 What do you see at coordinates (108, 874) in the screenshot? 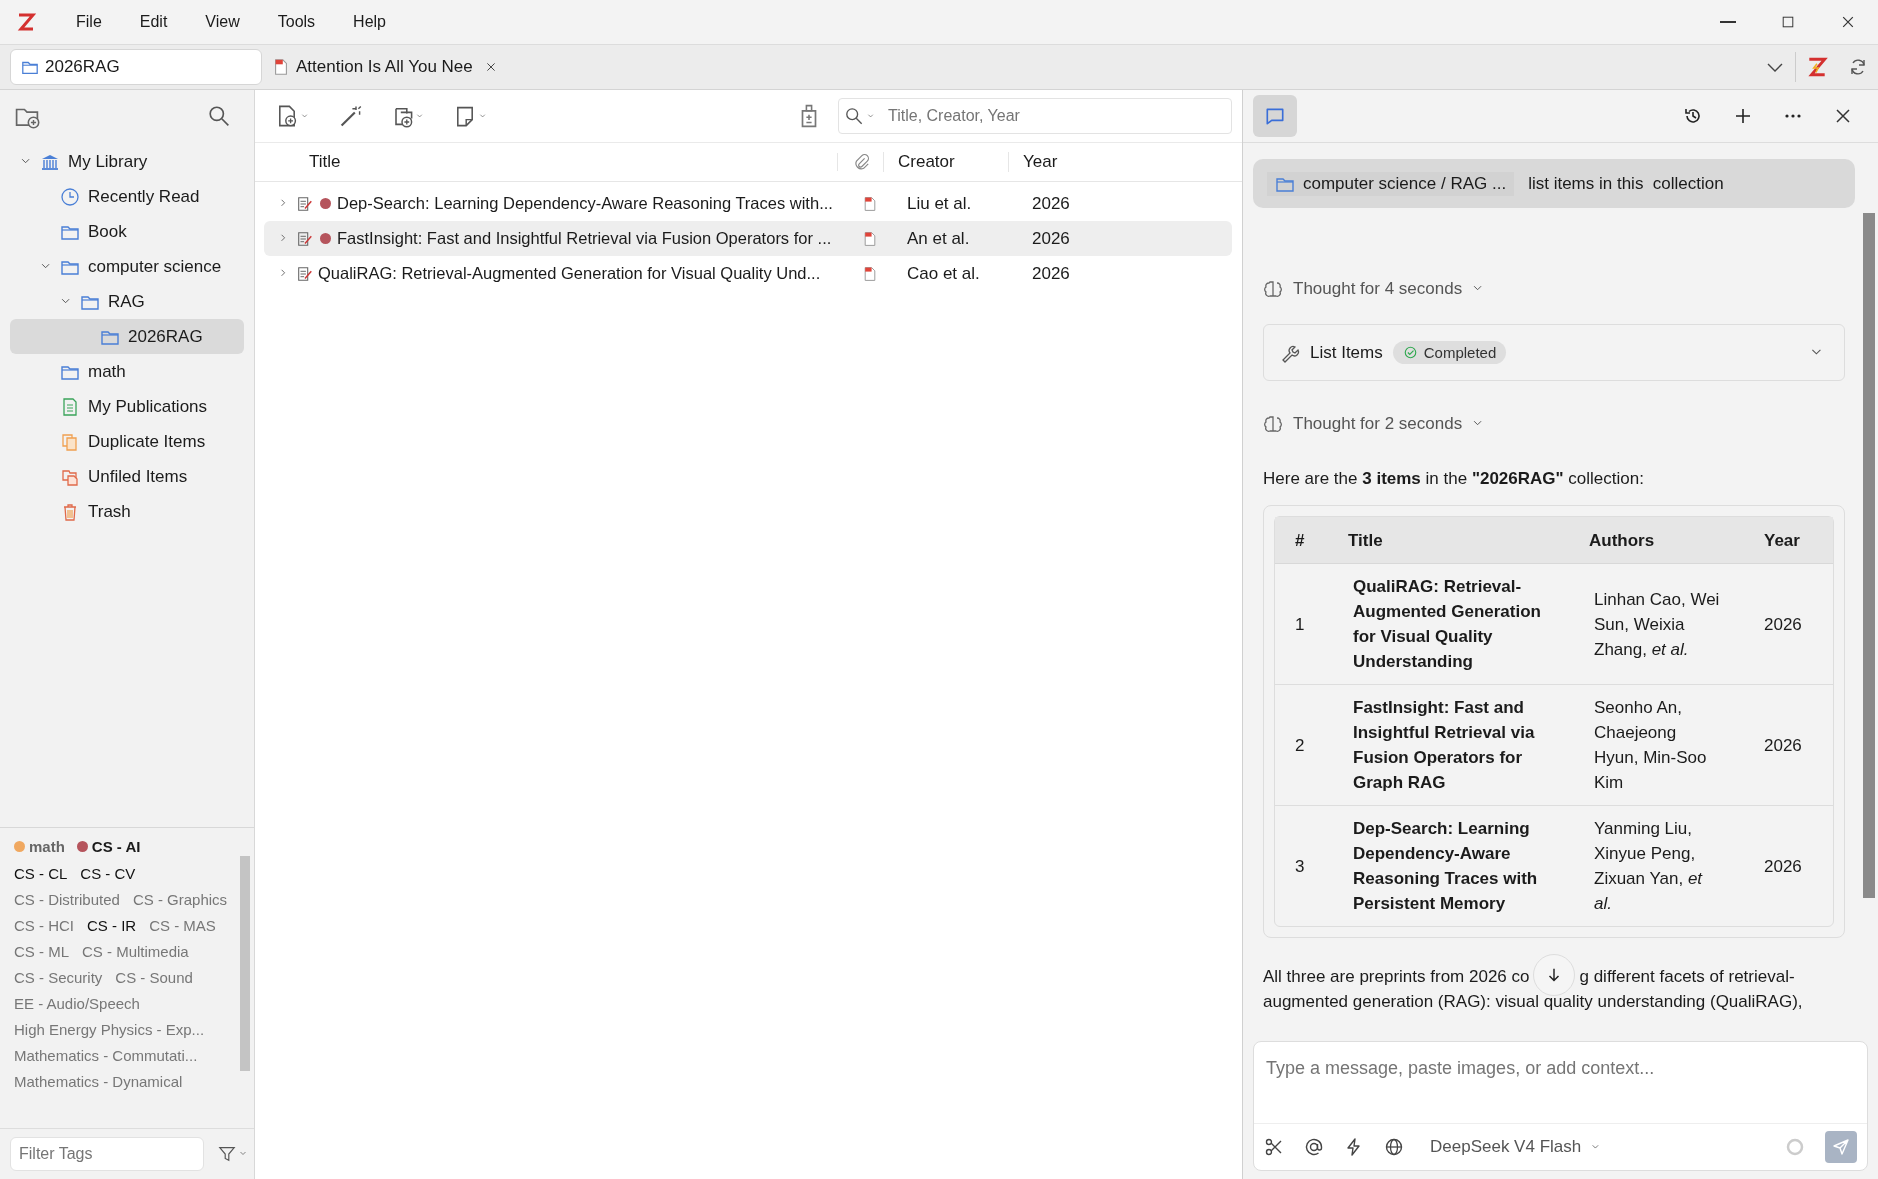
I see `tag: CS - CV` at bounding box center [108, 874].